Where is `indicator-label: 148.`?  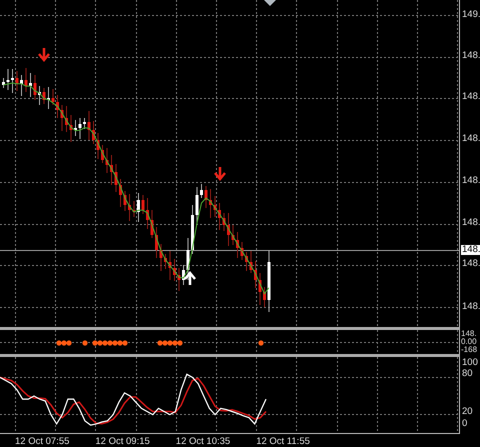
indicator-label: 148. is located at coordinates (469, 334).